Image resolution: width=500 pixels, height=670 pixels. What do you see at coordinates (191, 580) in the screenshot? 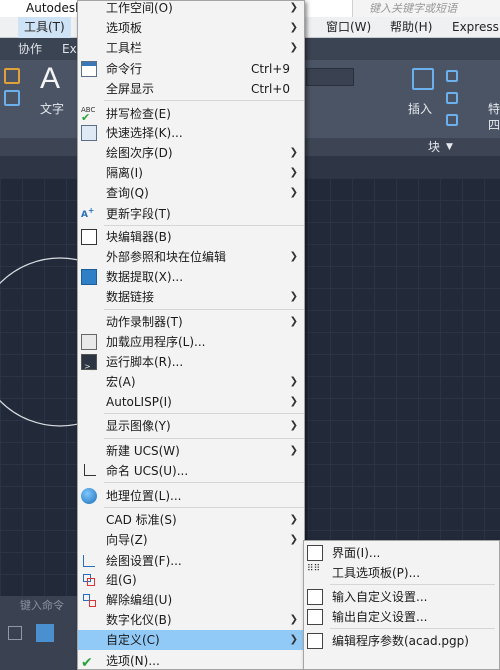
I see `menu-item-group: 组(G)` at bounding box center [191, 580].